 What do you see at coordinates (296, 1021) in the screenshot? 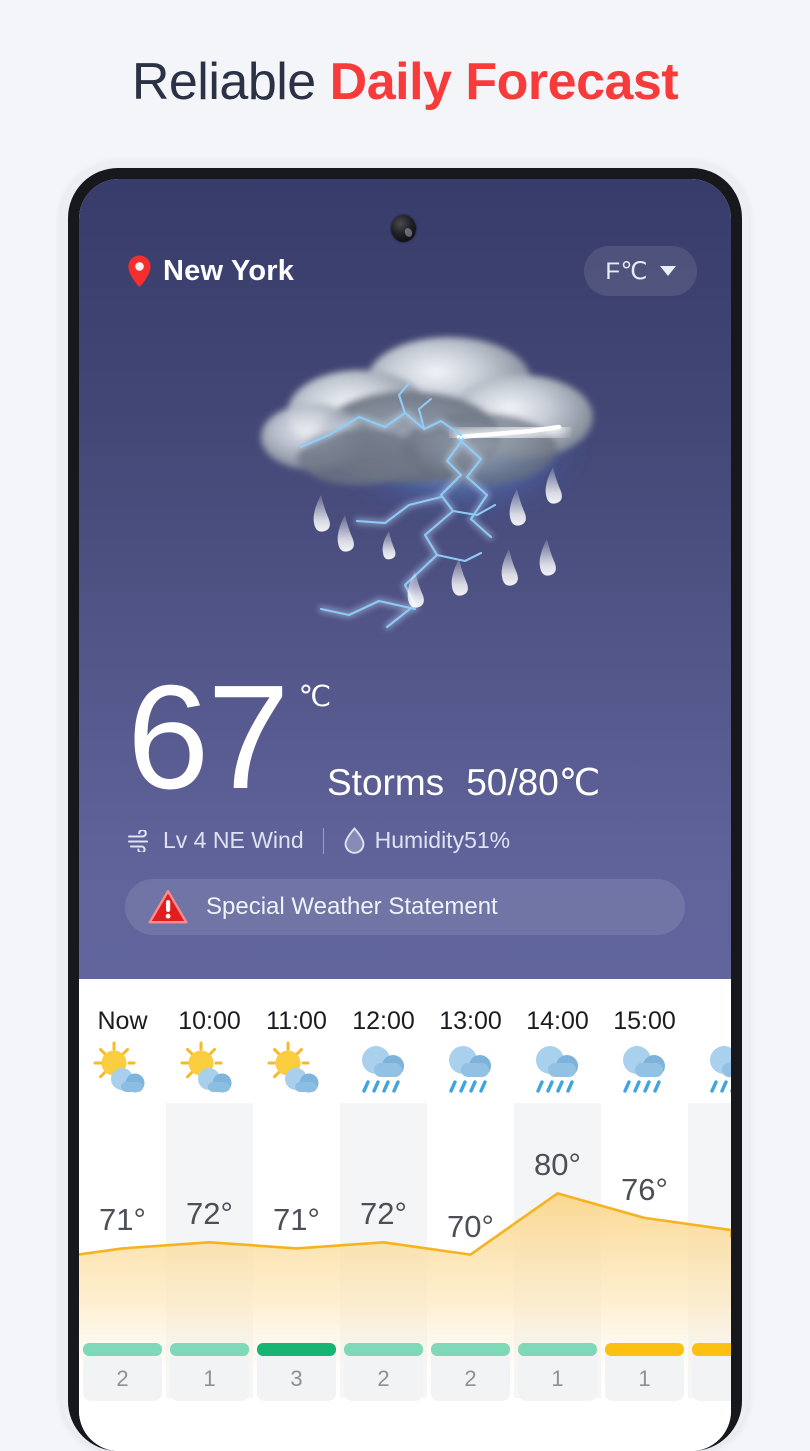
I see `hour-time-label: 11:00` at bounding box center [296, 1021].